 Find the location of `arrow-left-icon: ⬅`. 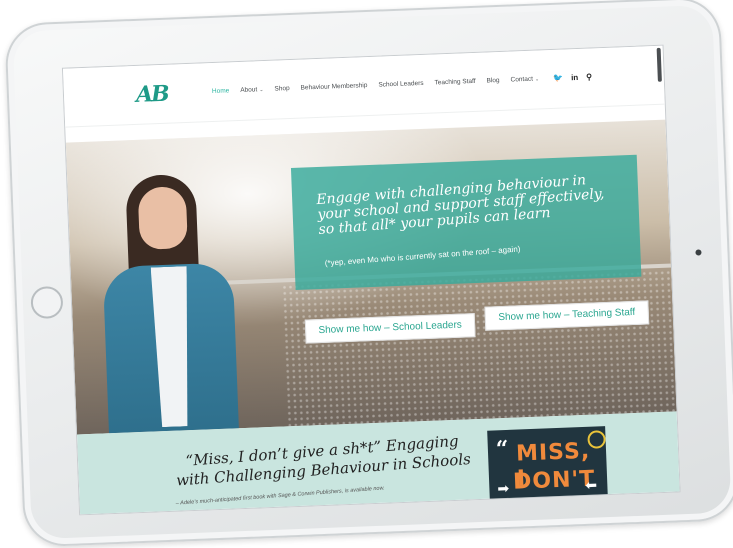

arrow-left-icon: ⬅ is located at coordinates (591, 484).